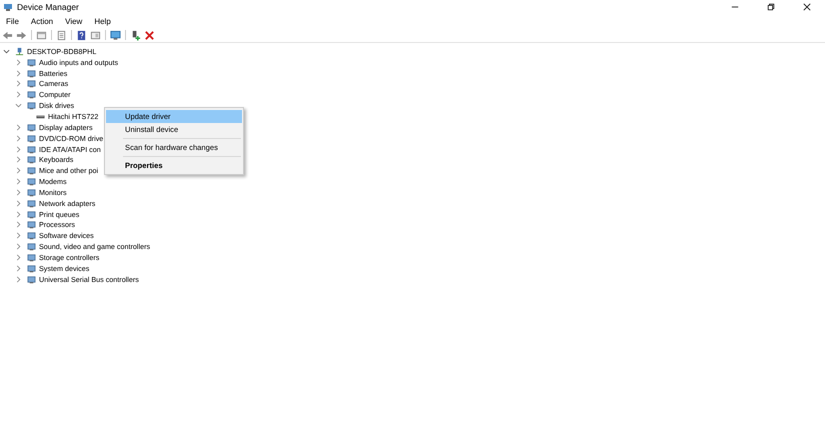  What do you see at coordinates (149, 35) in the screenshot?
I see `remove-icon` at bounding box center [149, 35].